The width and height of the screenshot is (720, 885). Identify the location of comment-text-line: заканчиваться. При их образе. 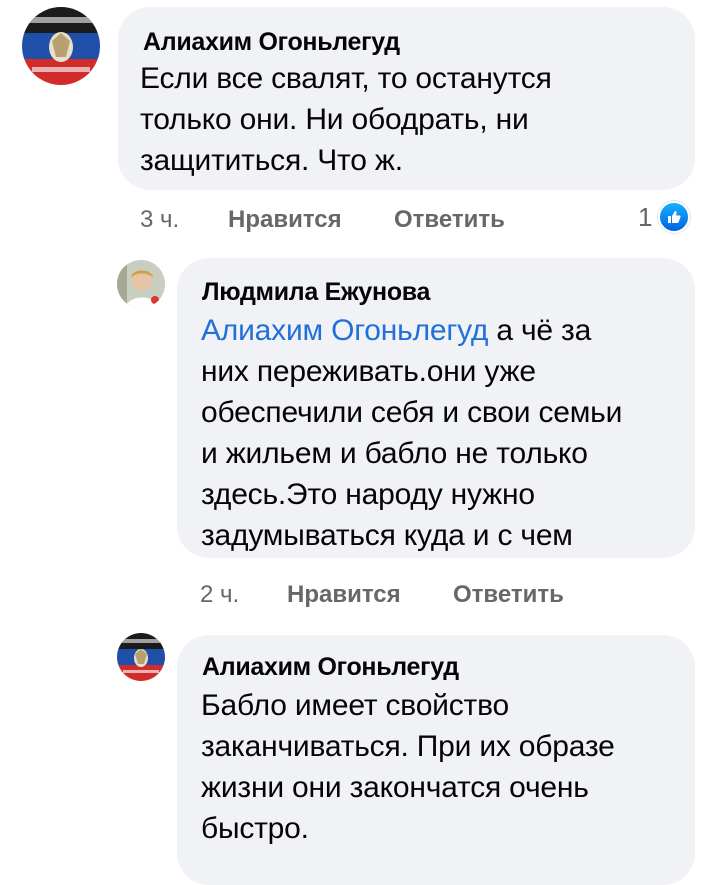
(408, 746).